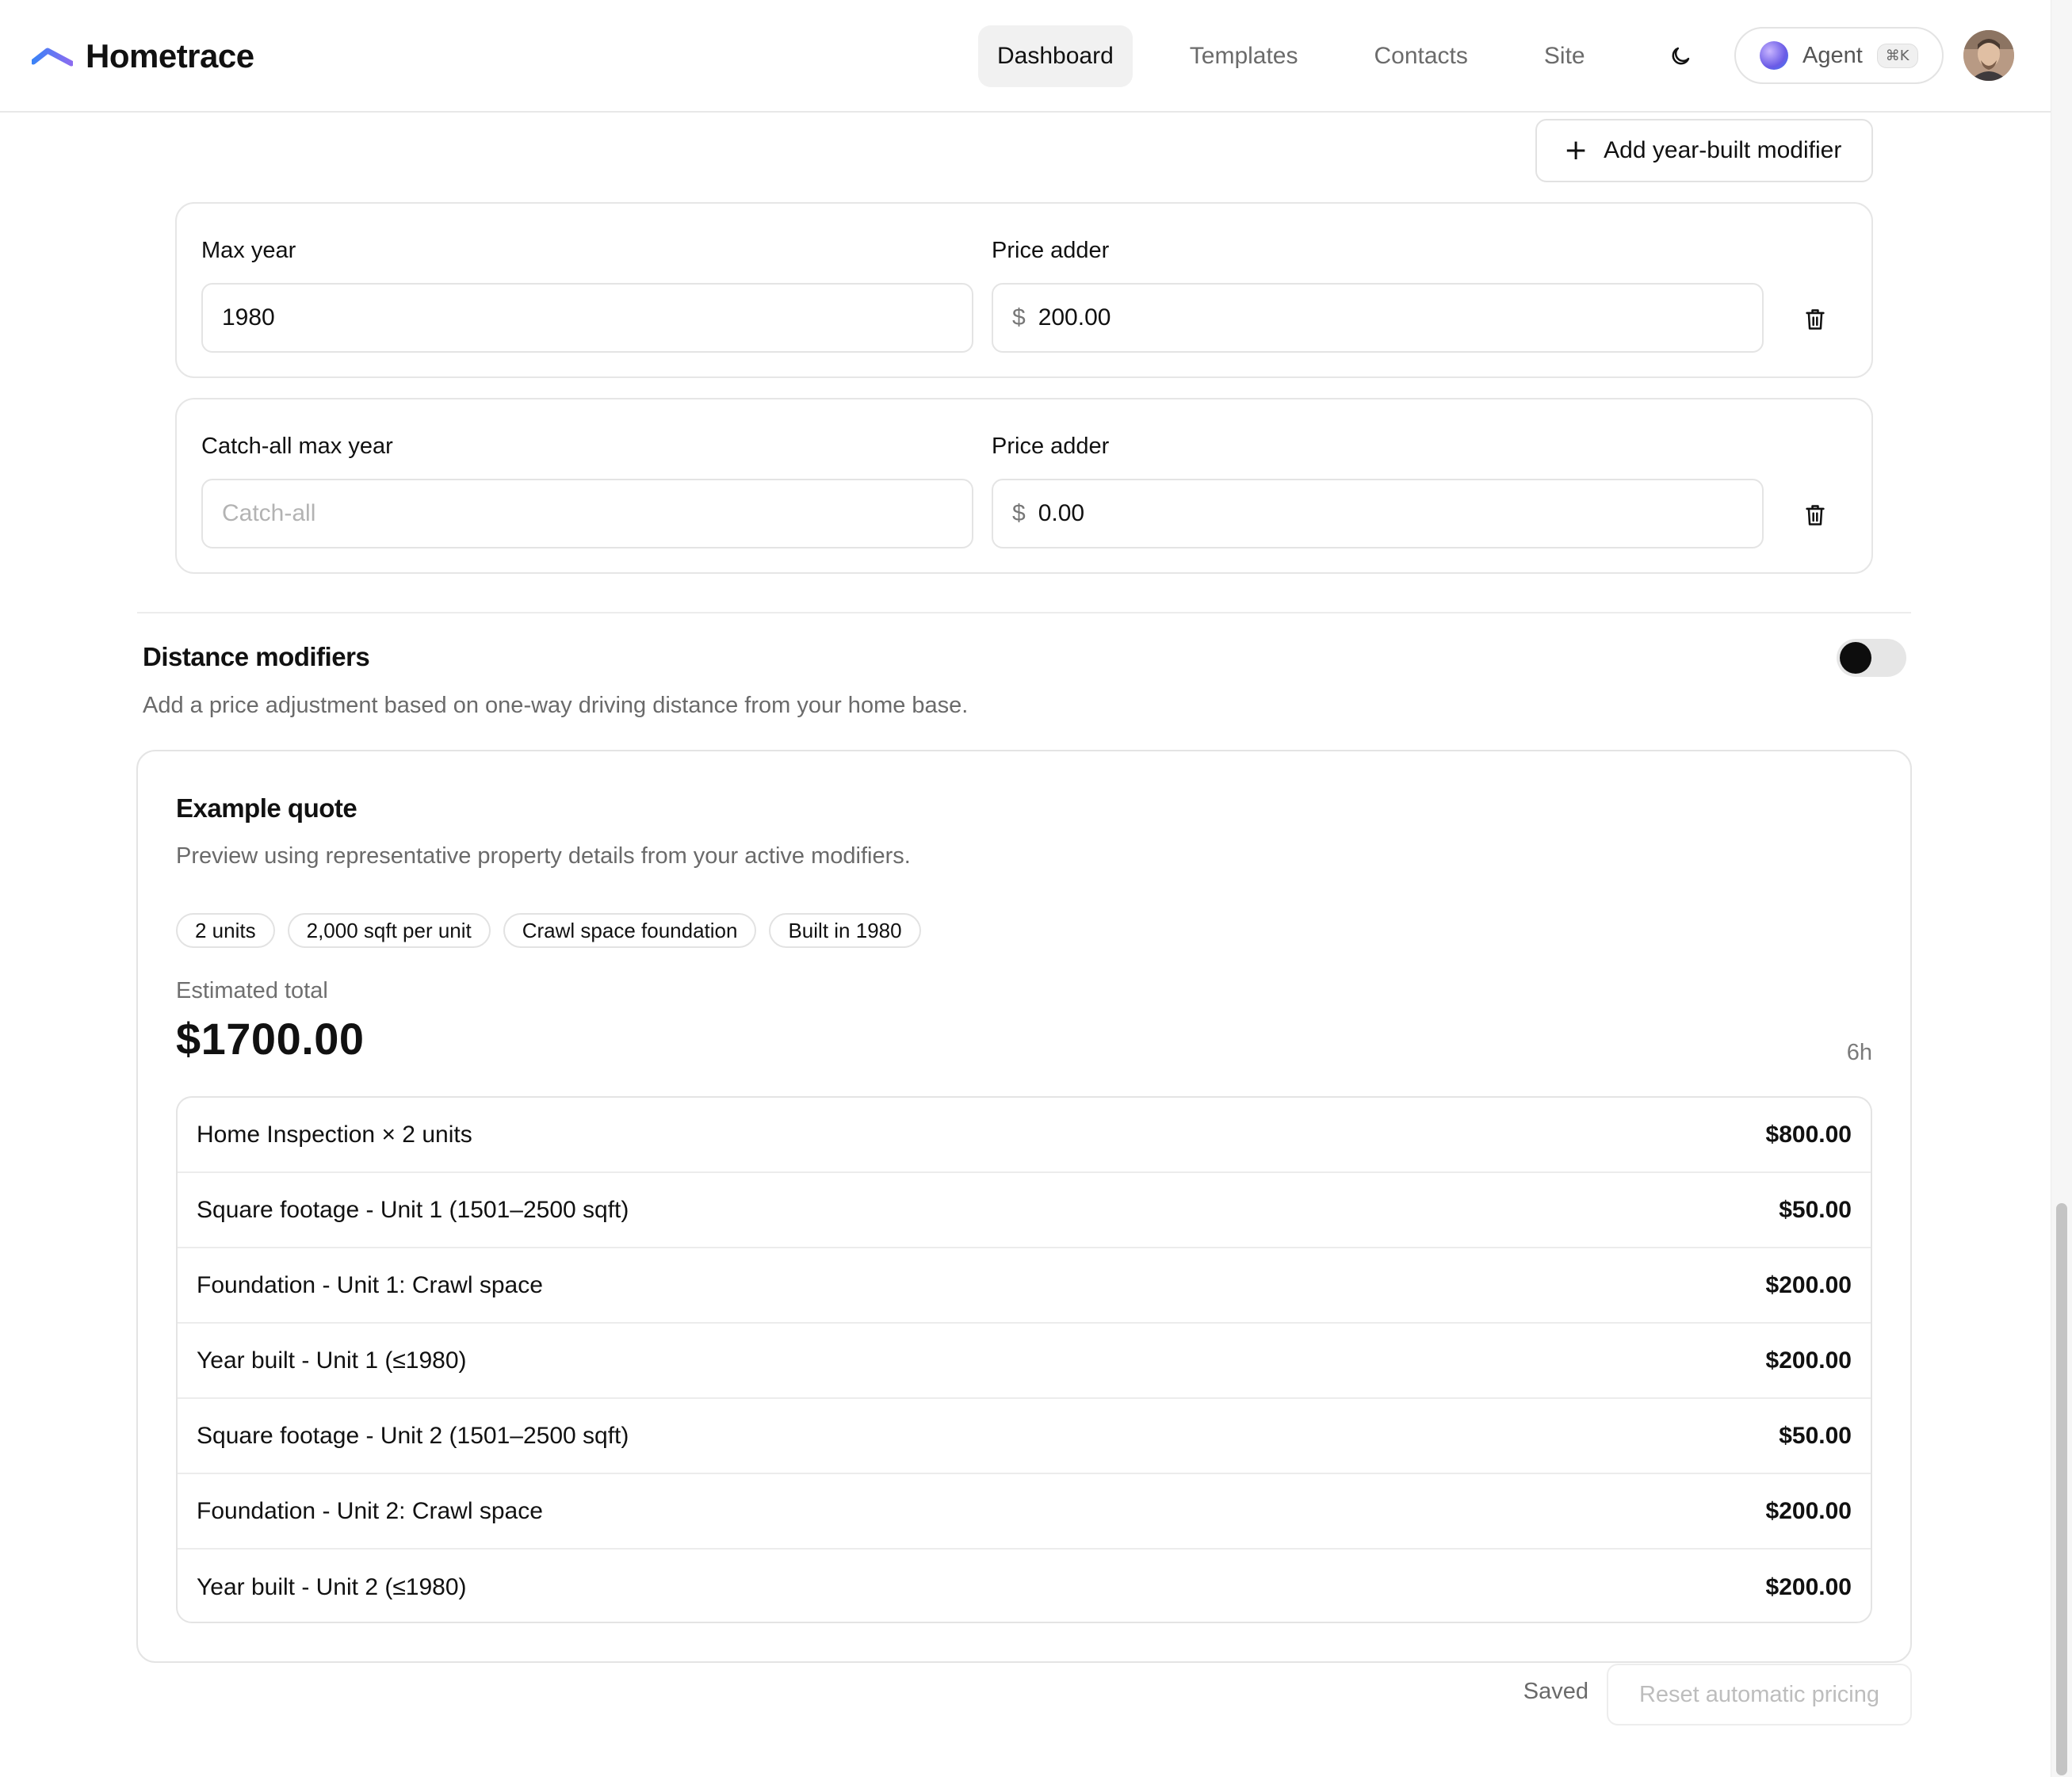 The height and width of the screenshot is (1777, 2072). What do you see at coordinates (413, 1435) in the screenshot?
I see `line-item-label: Square footage - Unit 2 (1501–2500 sqft)` at bounding box center [413, 1435].